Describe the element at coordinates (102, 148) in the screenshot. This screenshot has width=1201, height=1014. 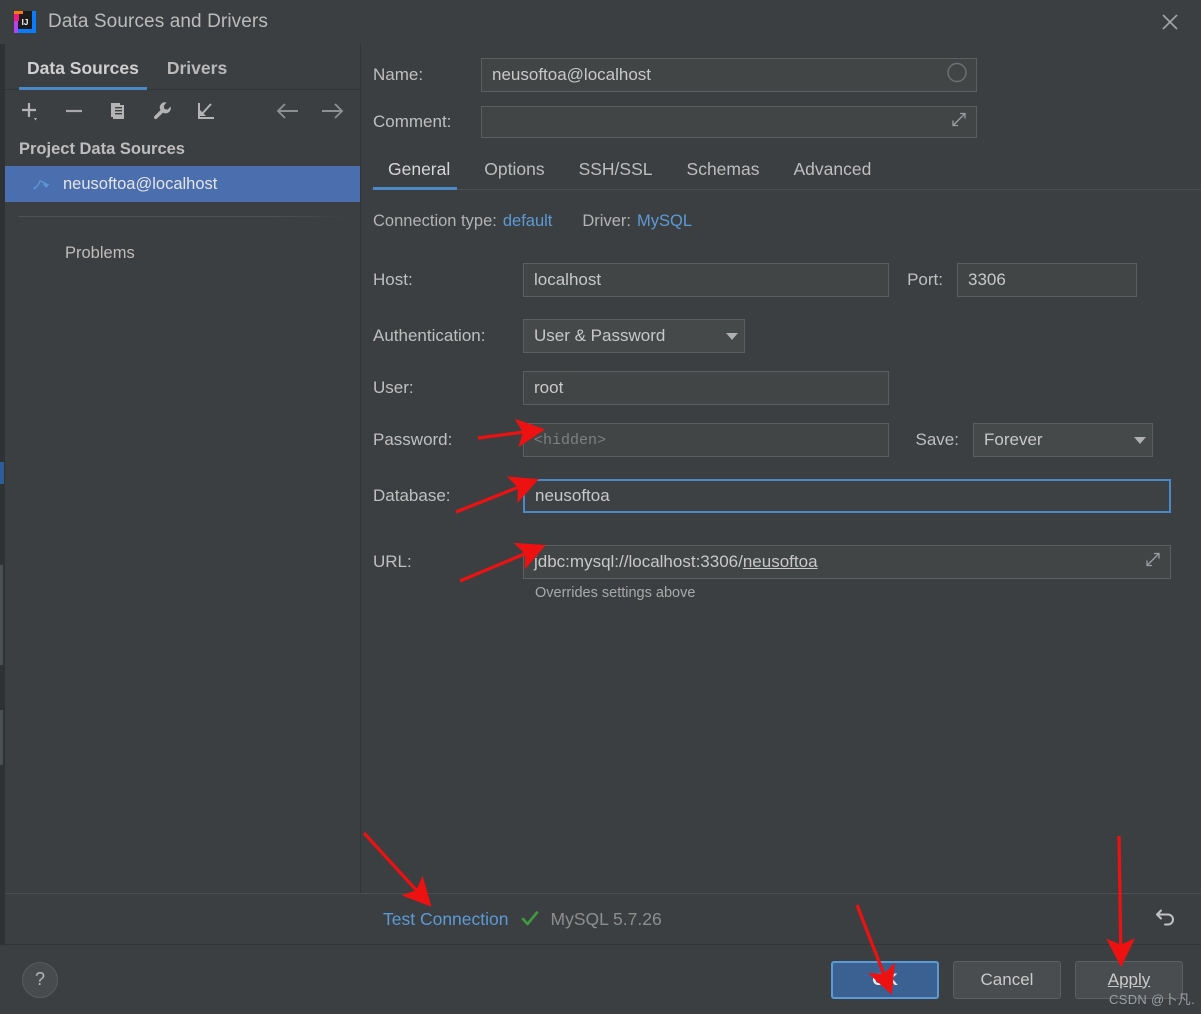
I see `group-header-project-data-sources: Project Data Sources` at that location.